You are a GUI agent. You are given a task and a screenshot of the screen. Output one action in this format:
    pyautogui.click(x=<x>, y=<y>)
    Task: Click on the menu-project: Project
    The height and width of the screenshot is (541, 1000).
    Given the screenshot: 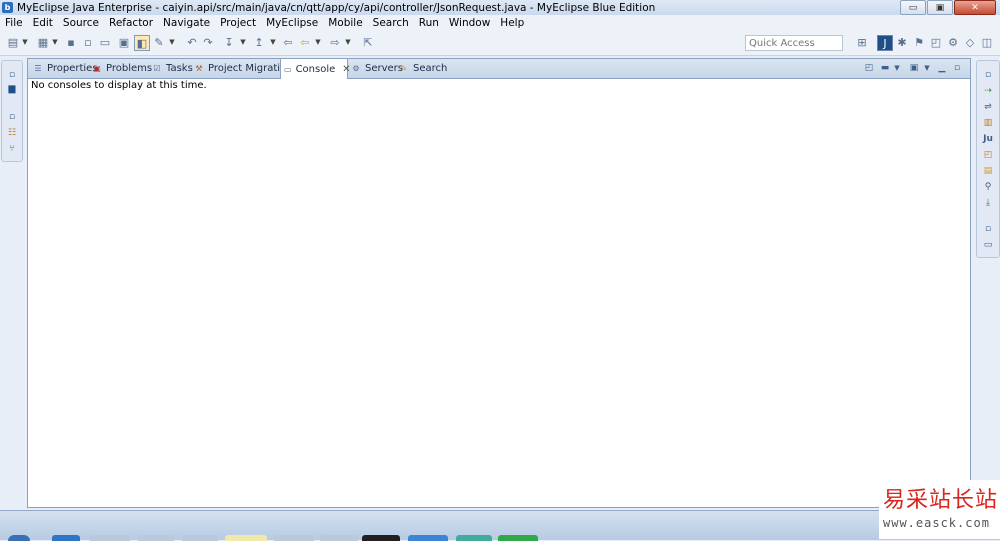 What is the action you would take?
    pyautogui.click(x=238, y=23)
    